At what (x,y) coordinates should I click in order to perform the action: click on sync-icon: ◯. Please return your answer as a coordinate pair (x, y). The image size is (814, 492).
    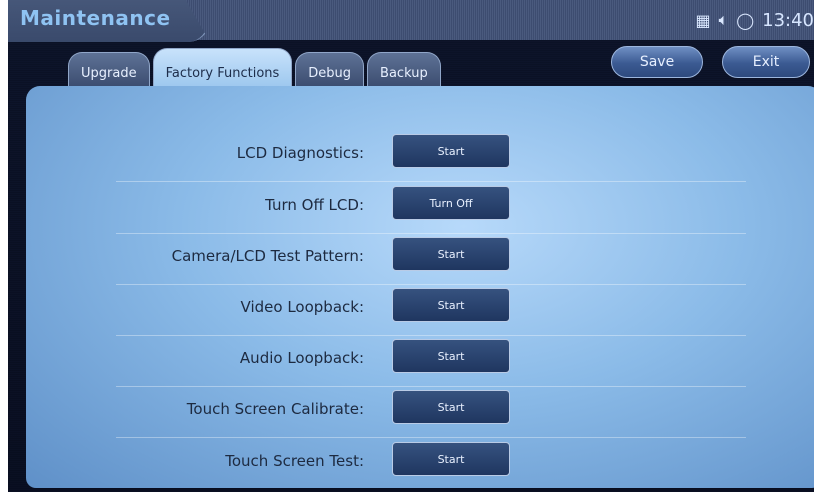
    Looking at the image, I should click on (745, 20).